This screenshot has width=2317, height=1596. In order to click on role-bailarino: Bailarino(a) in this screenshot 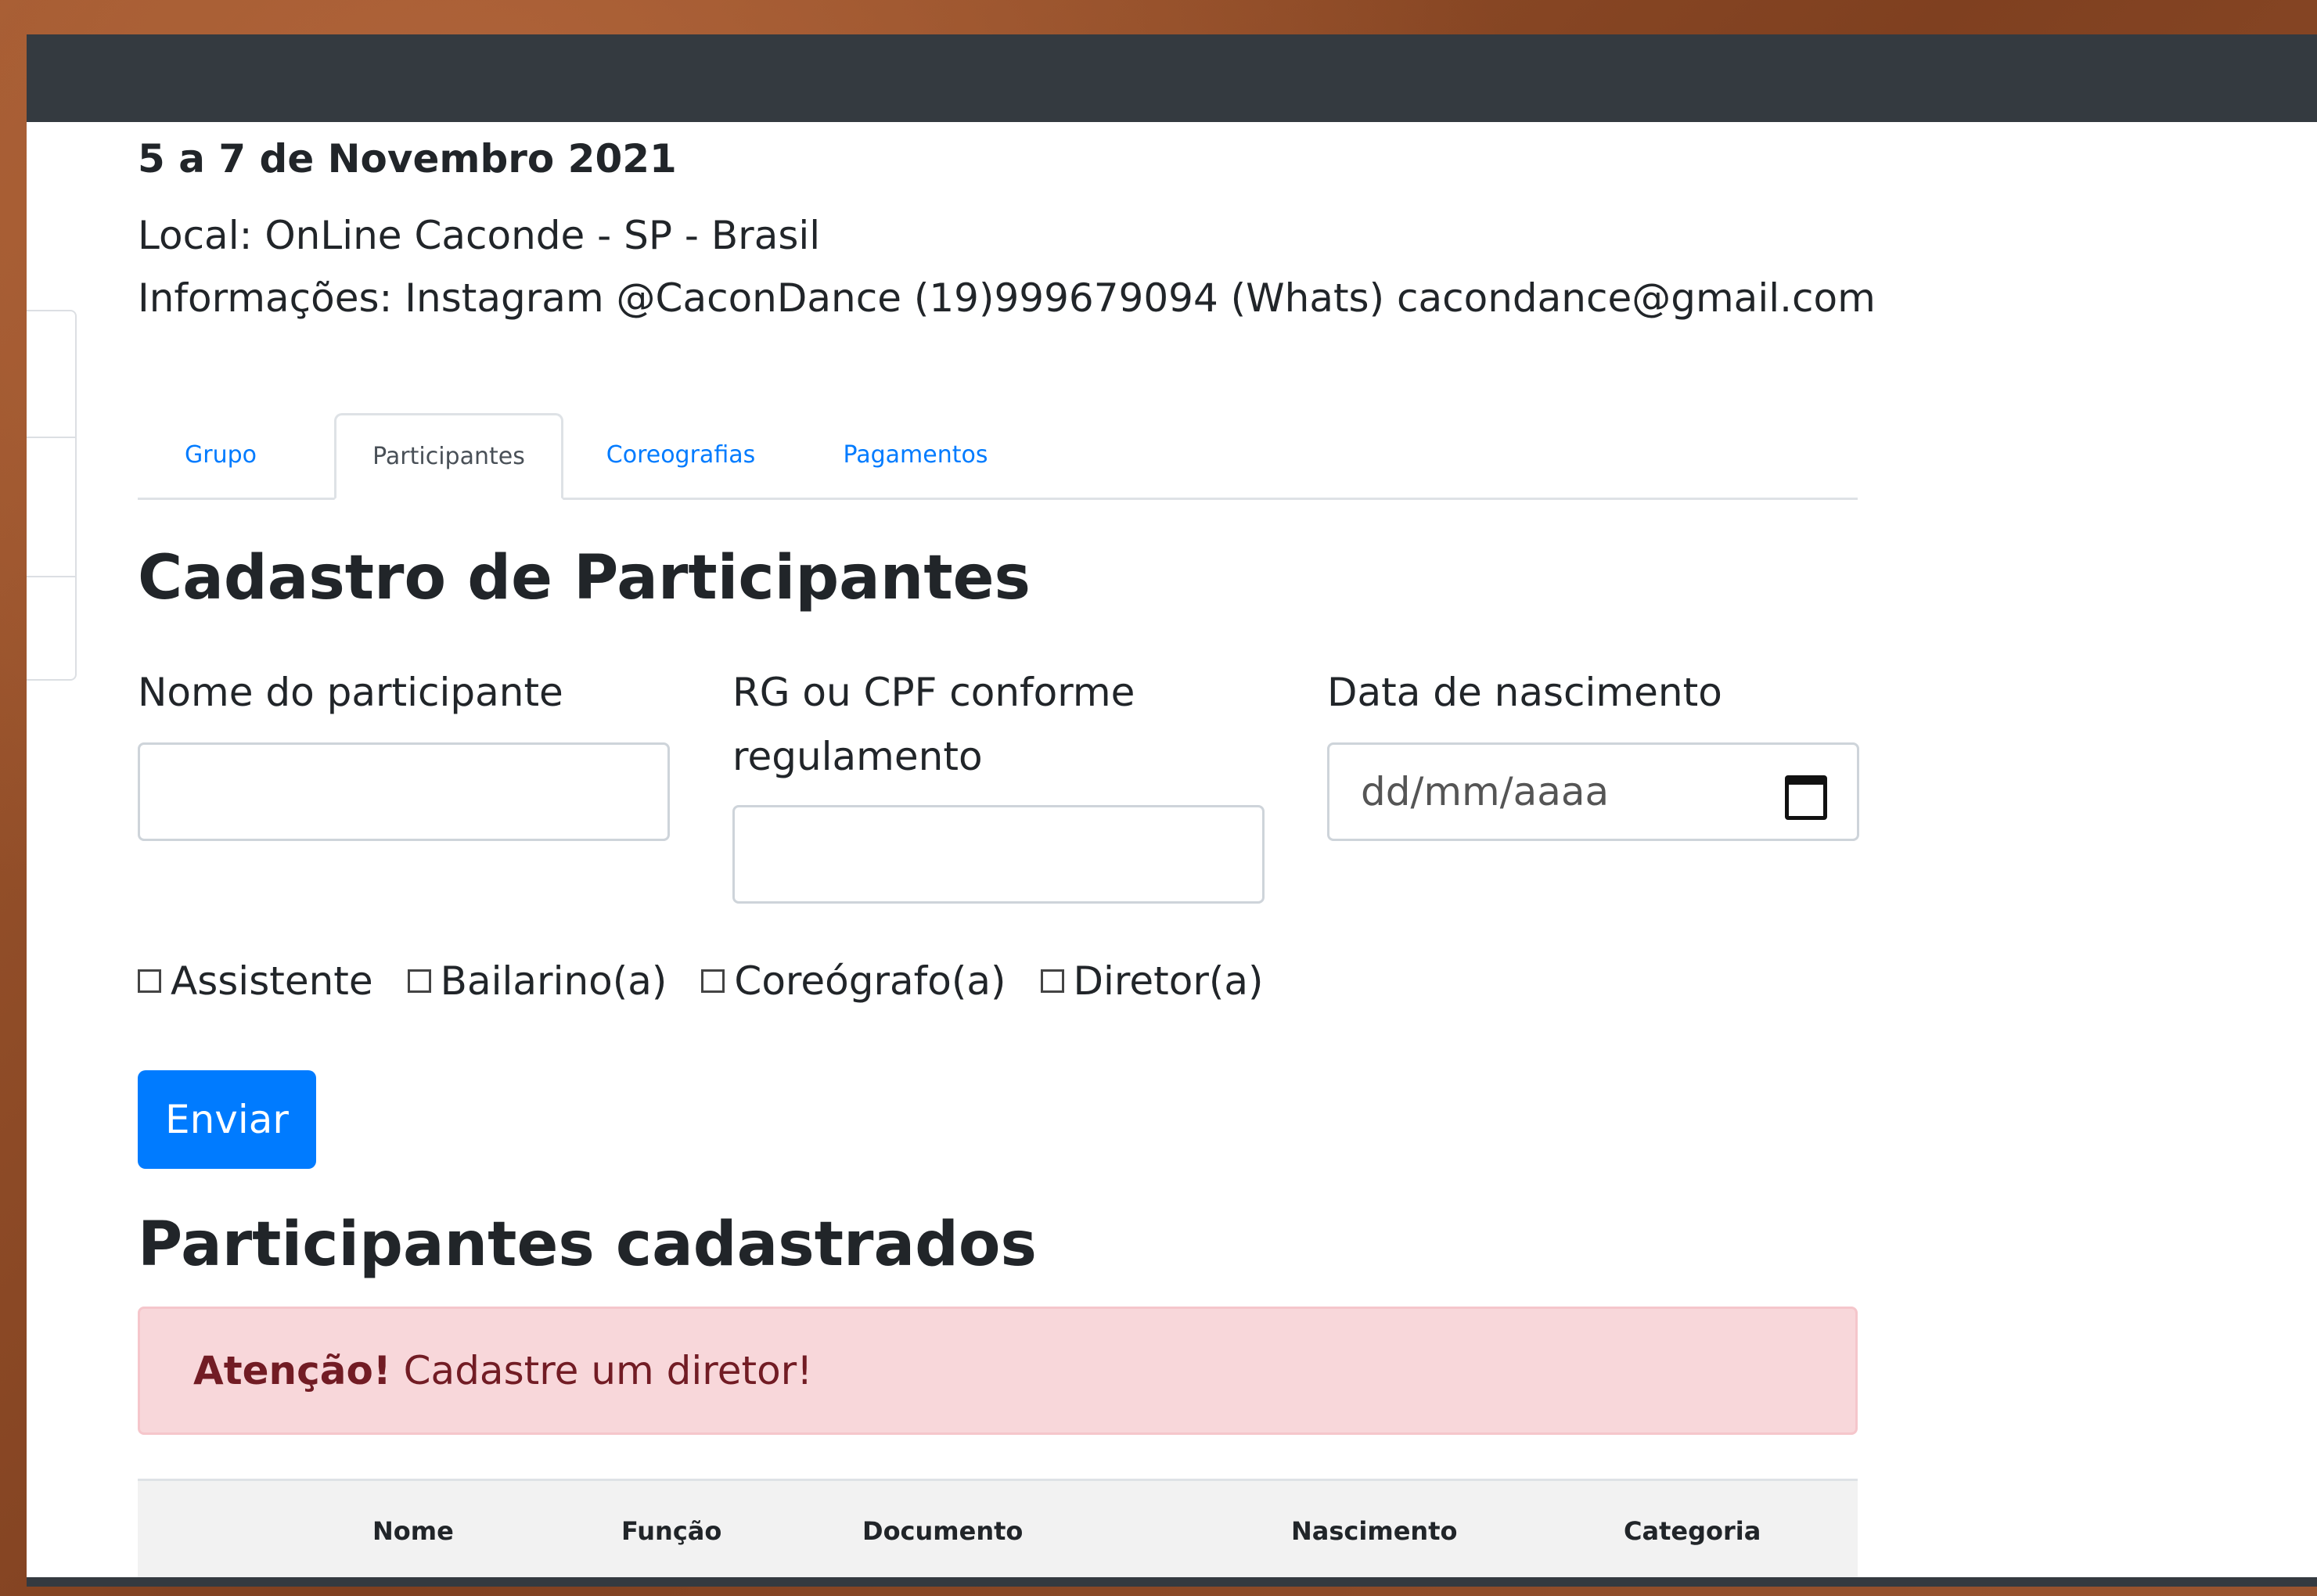, I will do `click(537, 981)`.